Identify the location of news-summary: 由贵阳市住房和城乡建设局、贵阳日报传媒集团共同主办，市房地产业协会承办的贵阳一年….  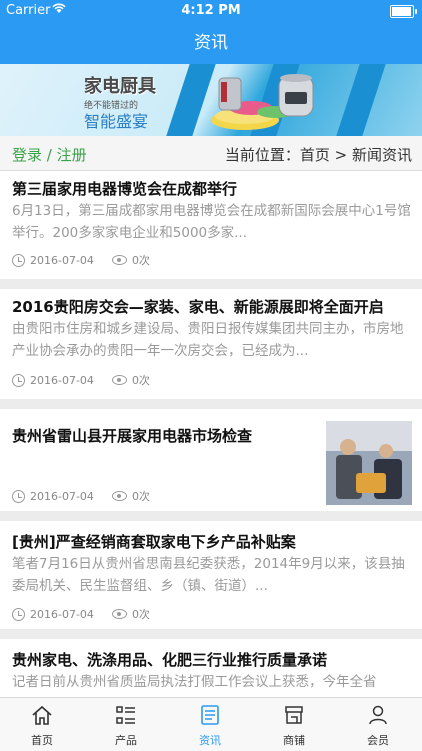
(208, 340).